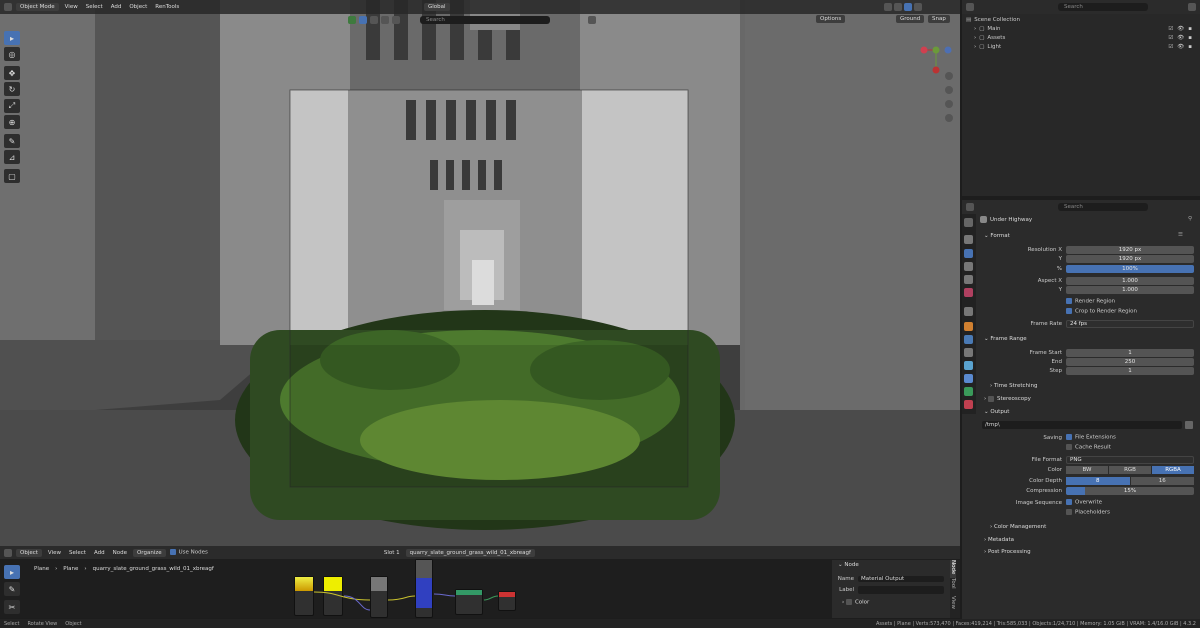 The height and width of the screenshot is (628, 1200). I want to click on folder-icon, so click(1189, 425).